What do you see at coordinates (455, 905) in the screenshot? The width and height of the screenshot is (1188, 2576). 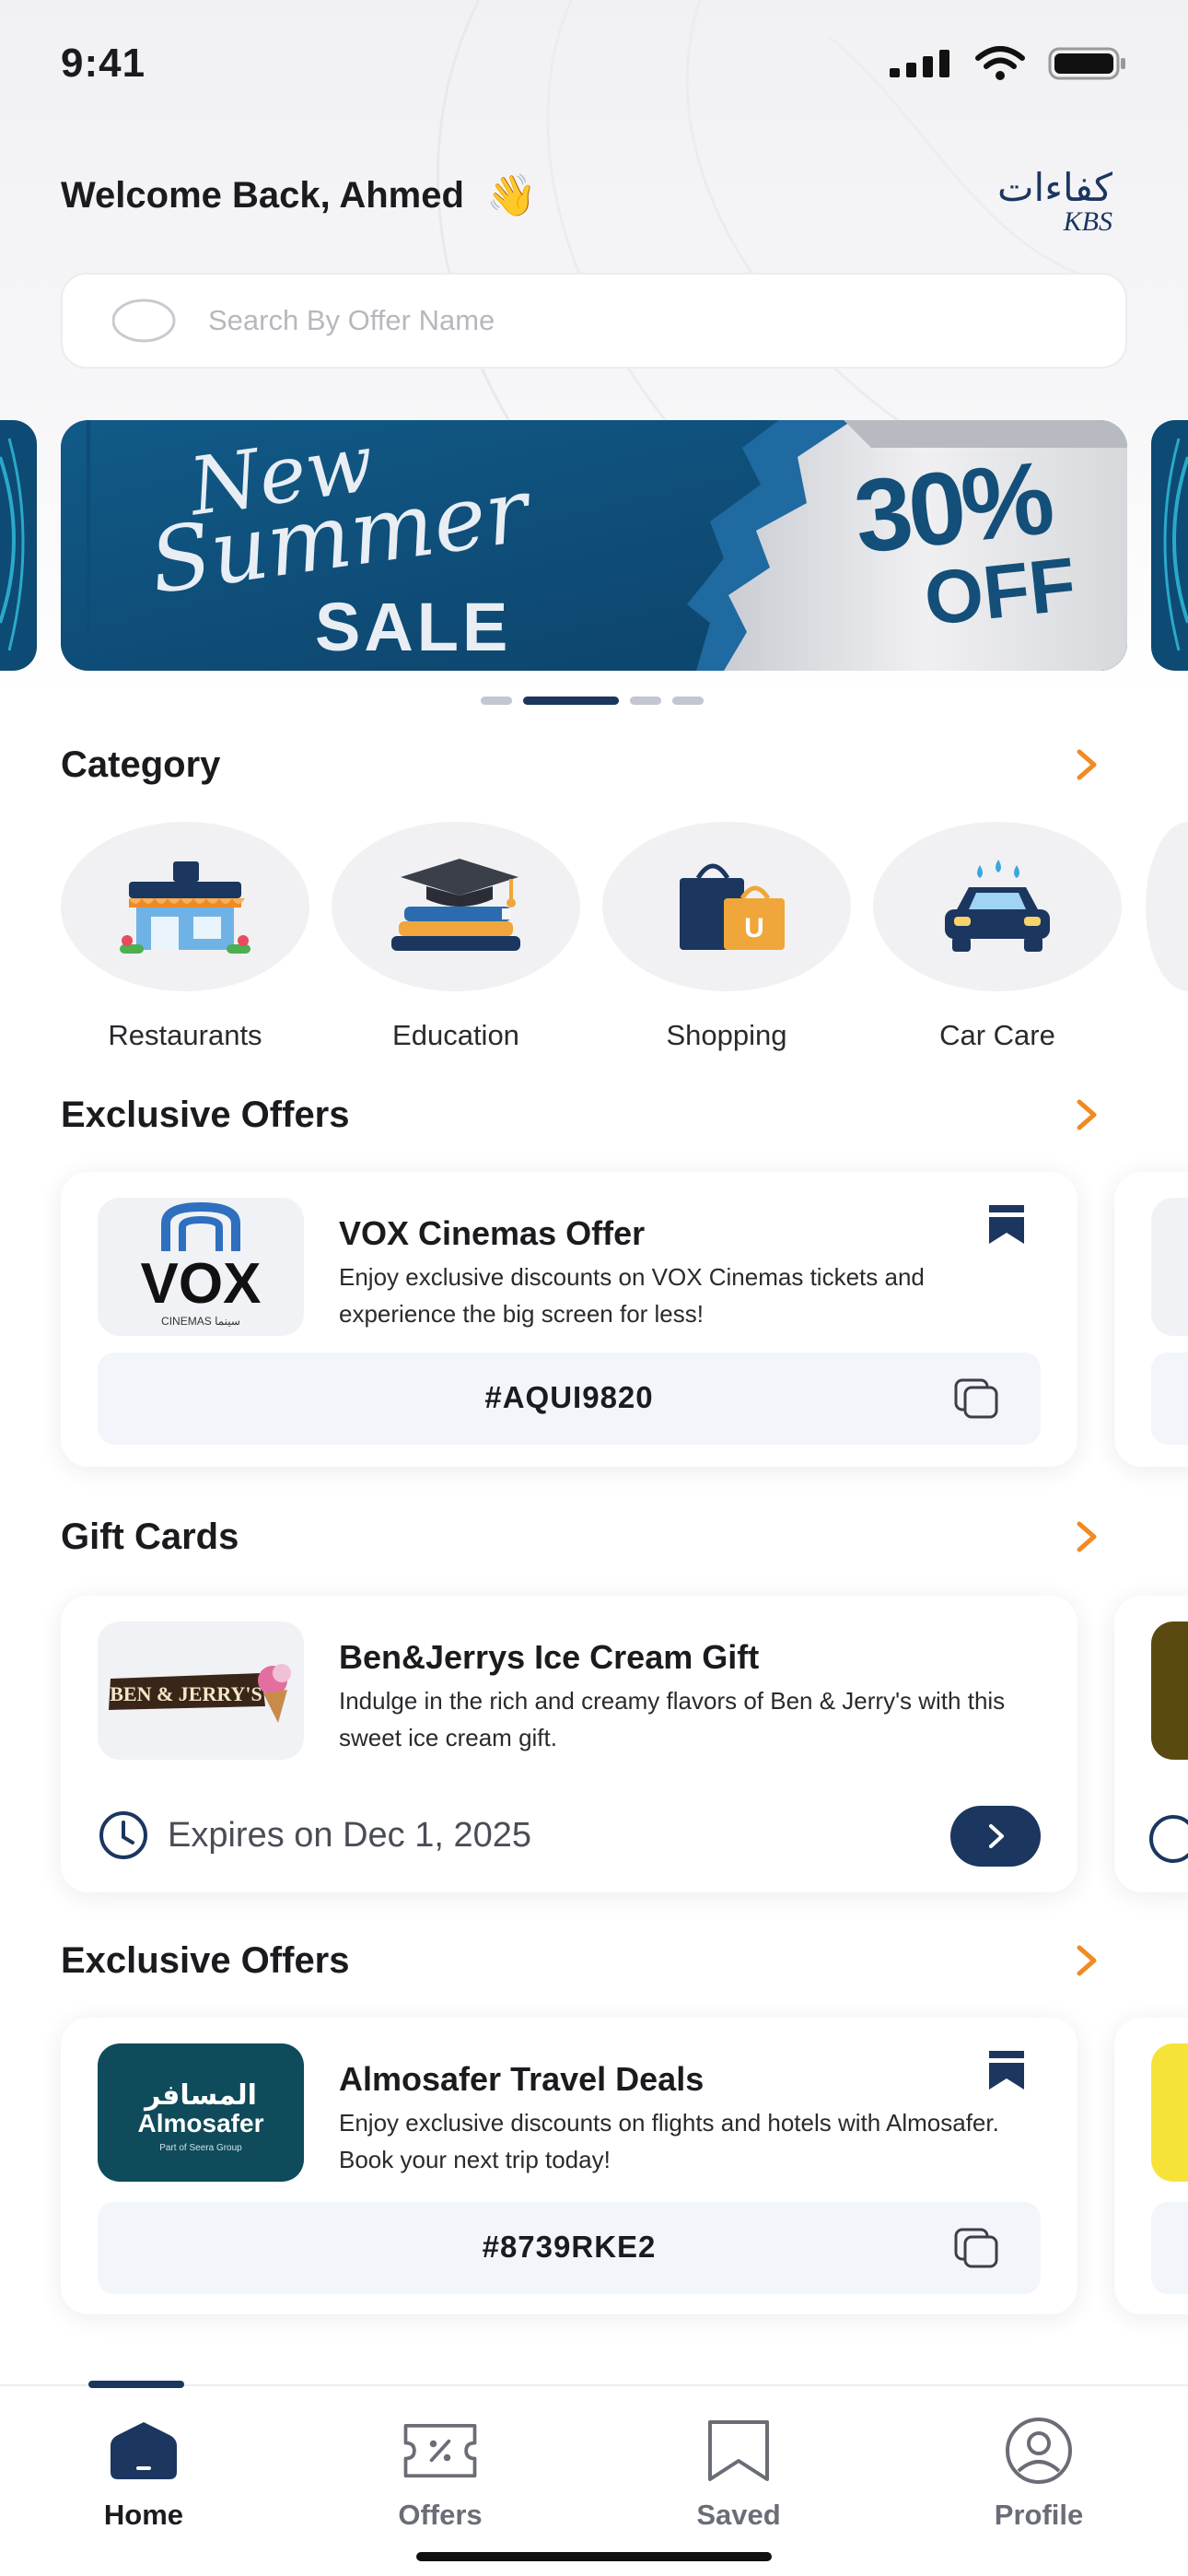 I see `education-icon` at bounding box center [455, 905].